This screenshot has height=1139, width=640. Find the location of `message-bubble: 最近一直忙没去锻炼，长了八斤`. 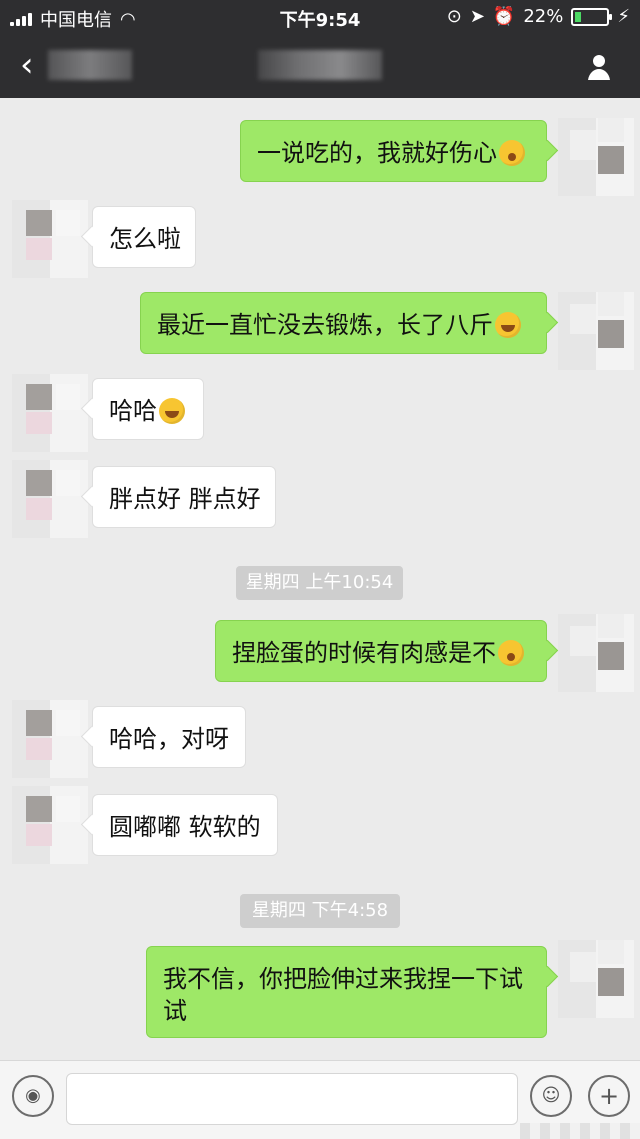

message-bubble: 最近一直忙没去锻炼，长了八斤 is located at coordinates (343, 323).